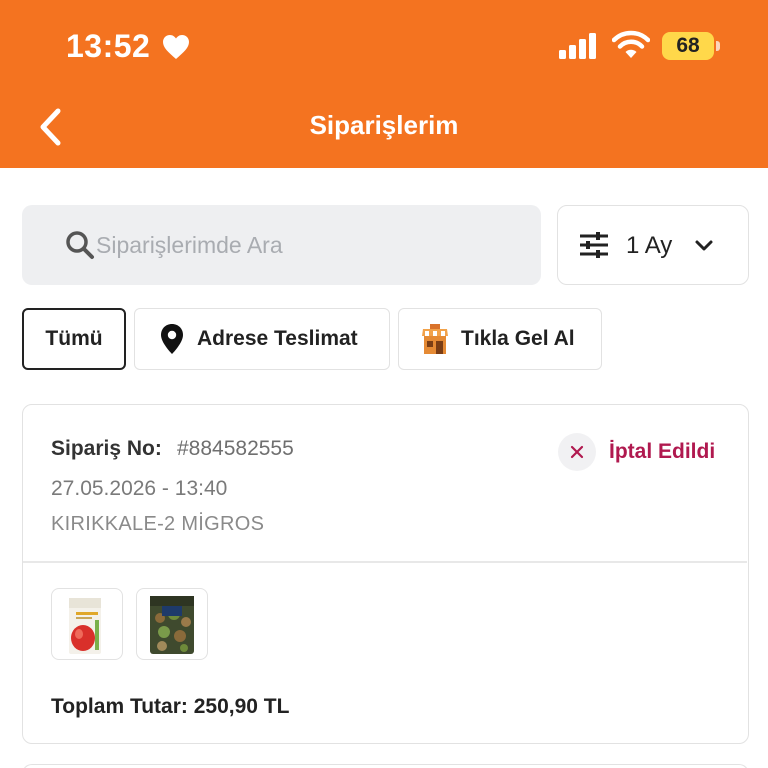  What do you see at coordinates (108, 46) in the screenshot?
I see `status-time: 13:52` at bounding box center [108, 46].